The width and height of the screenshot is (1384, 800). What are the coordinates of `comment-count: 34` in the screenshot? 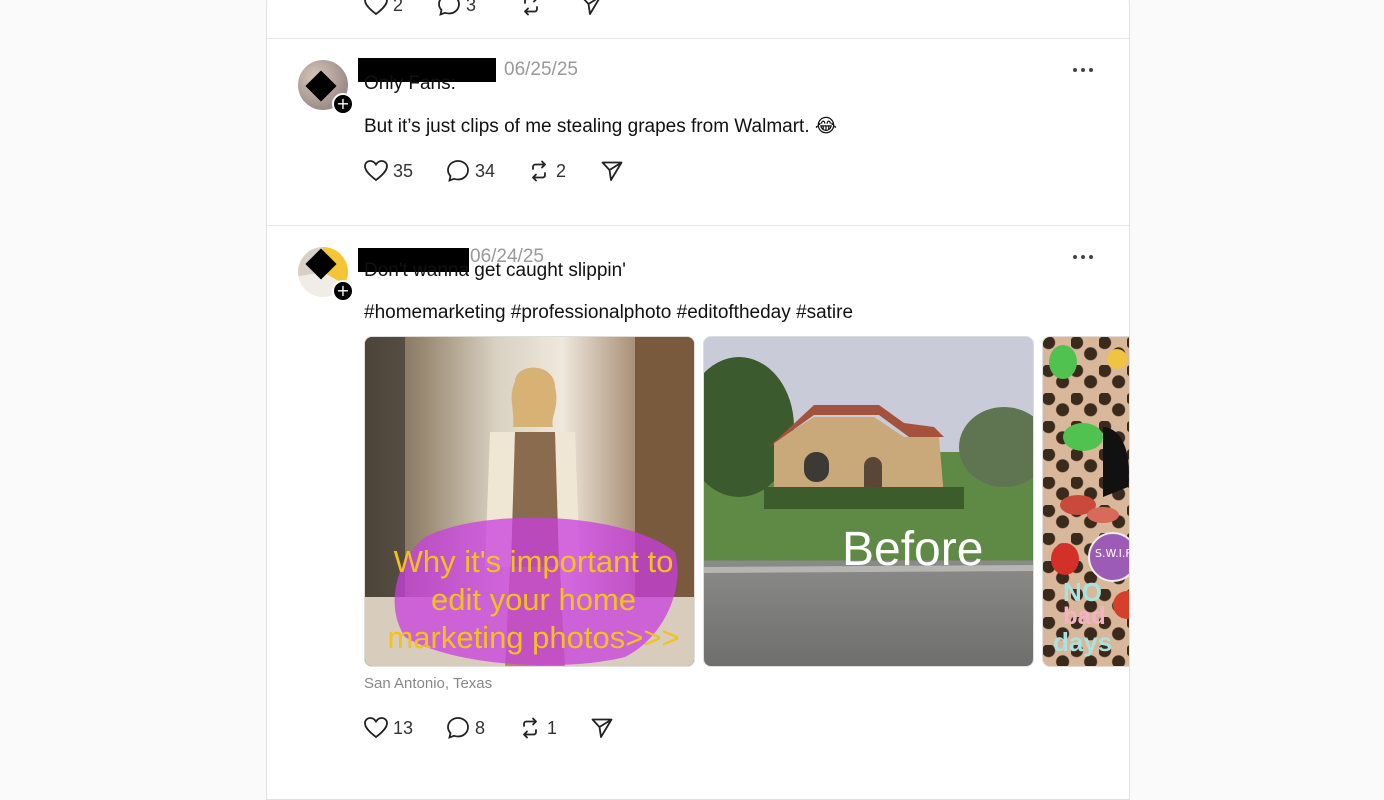 It's located at (485, 170).